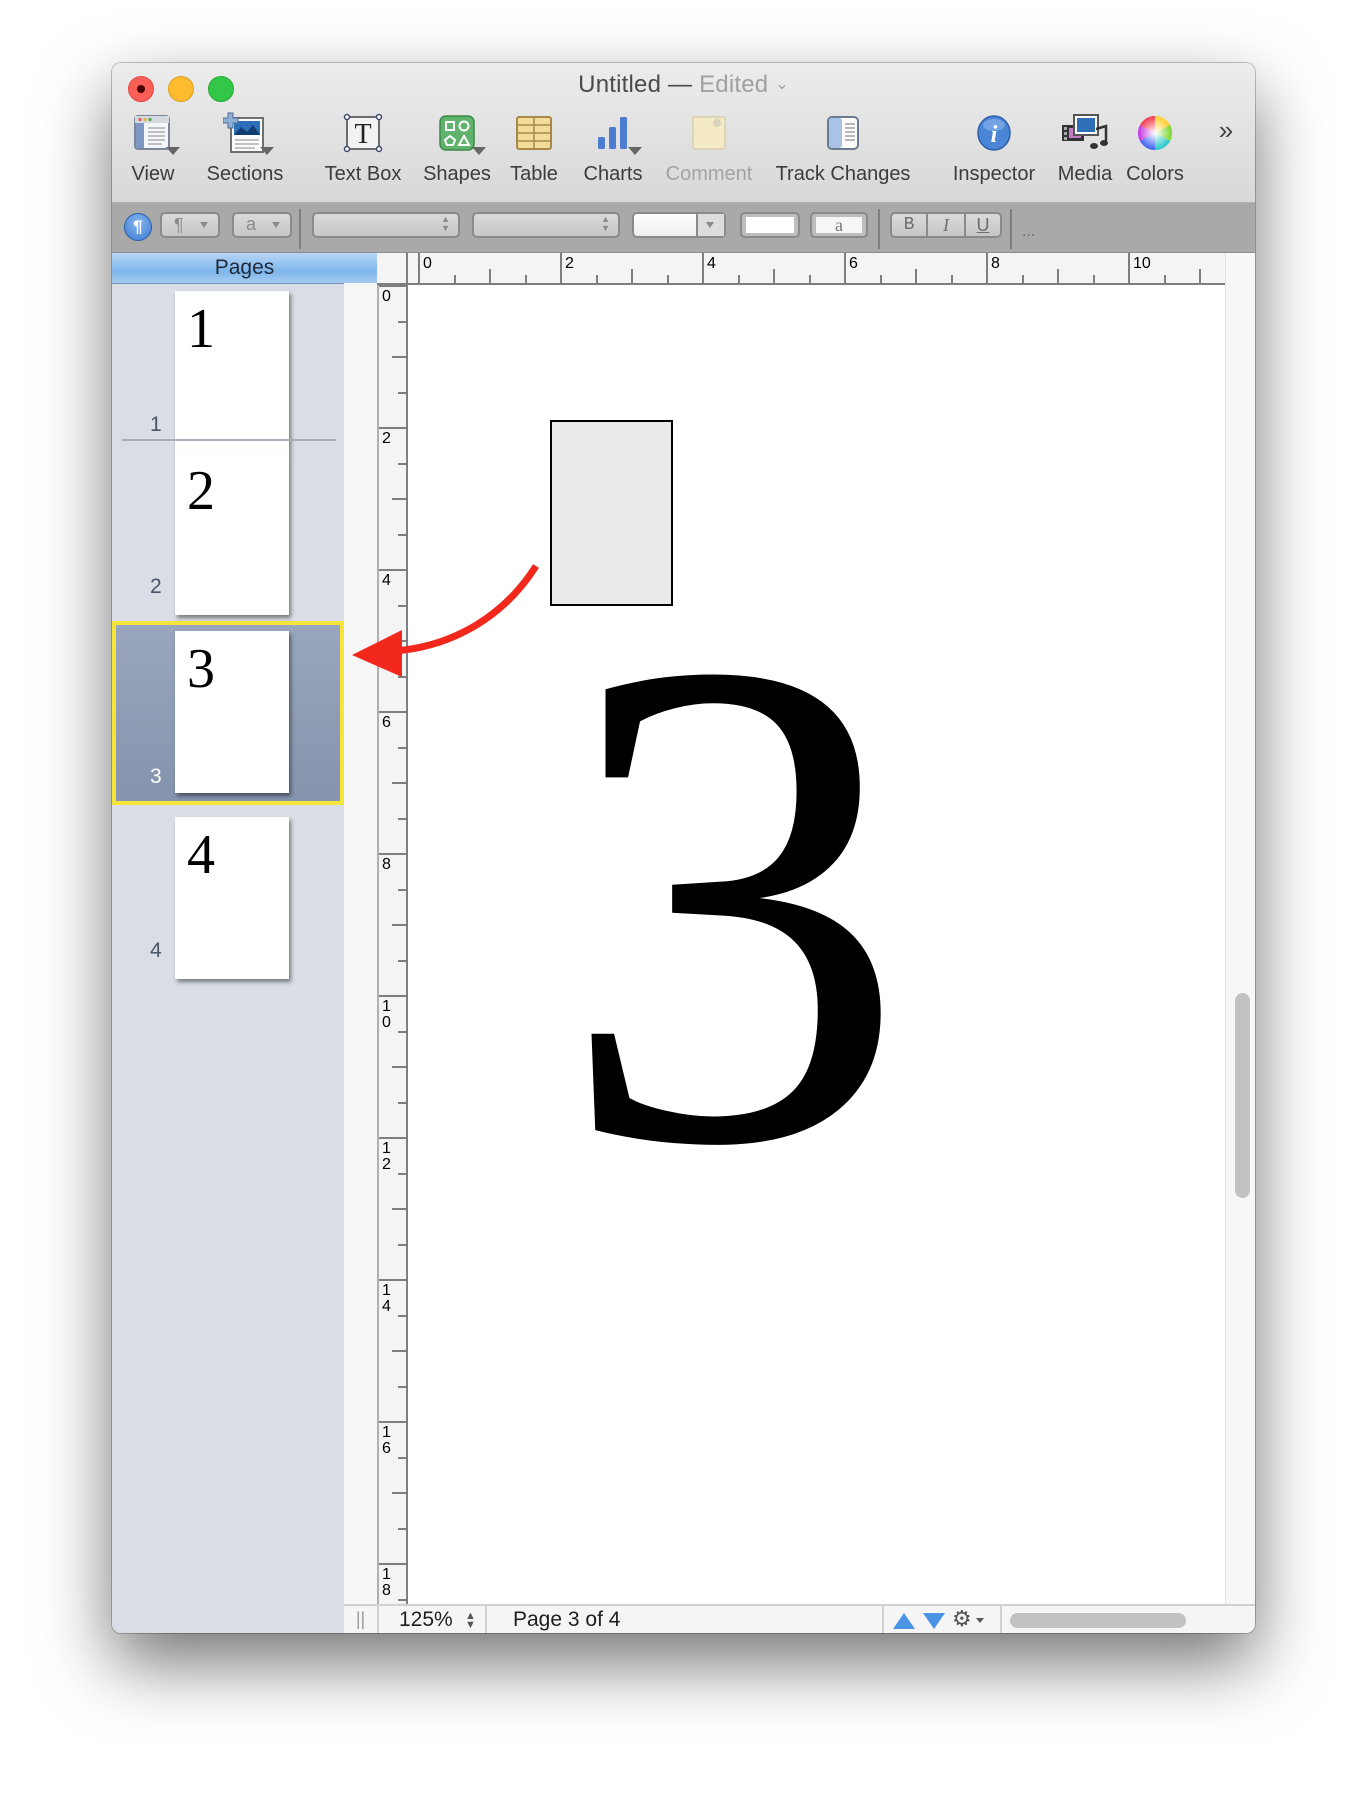  I want to click on media-icon, so click(1085, 131).